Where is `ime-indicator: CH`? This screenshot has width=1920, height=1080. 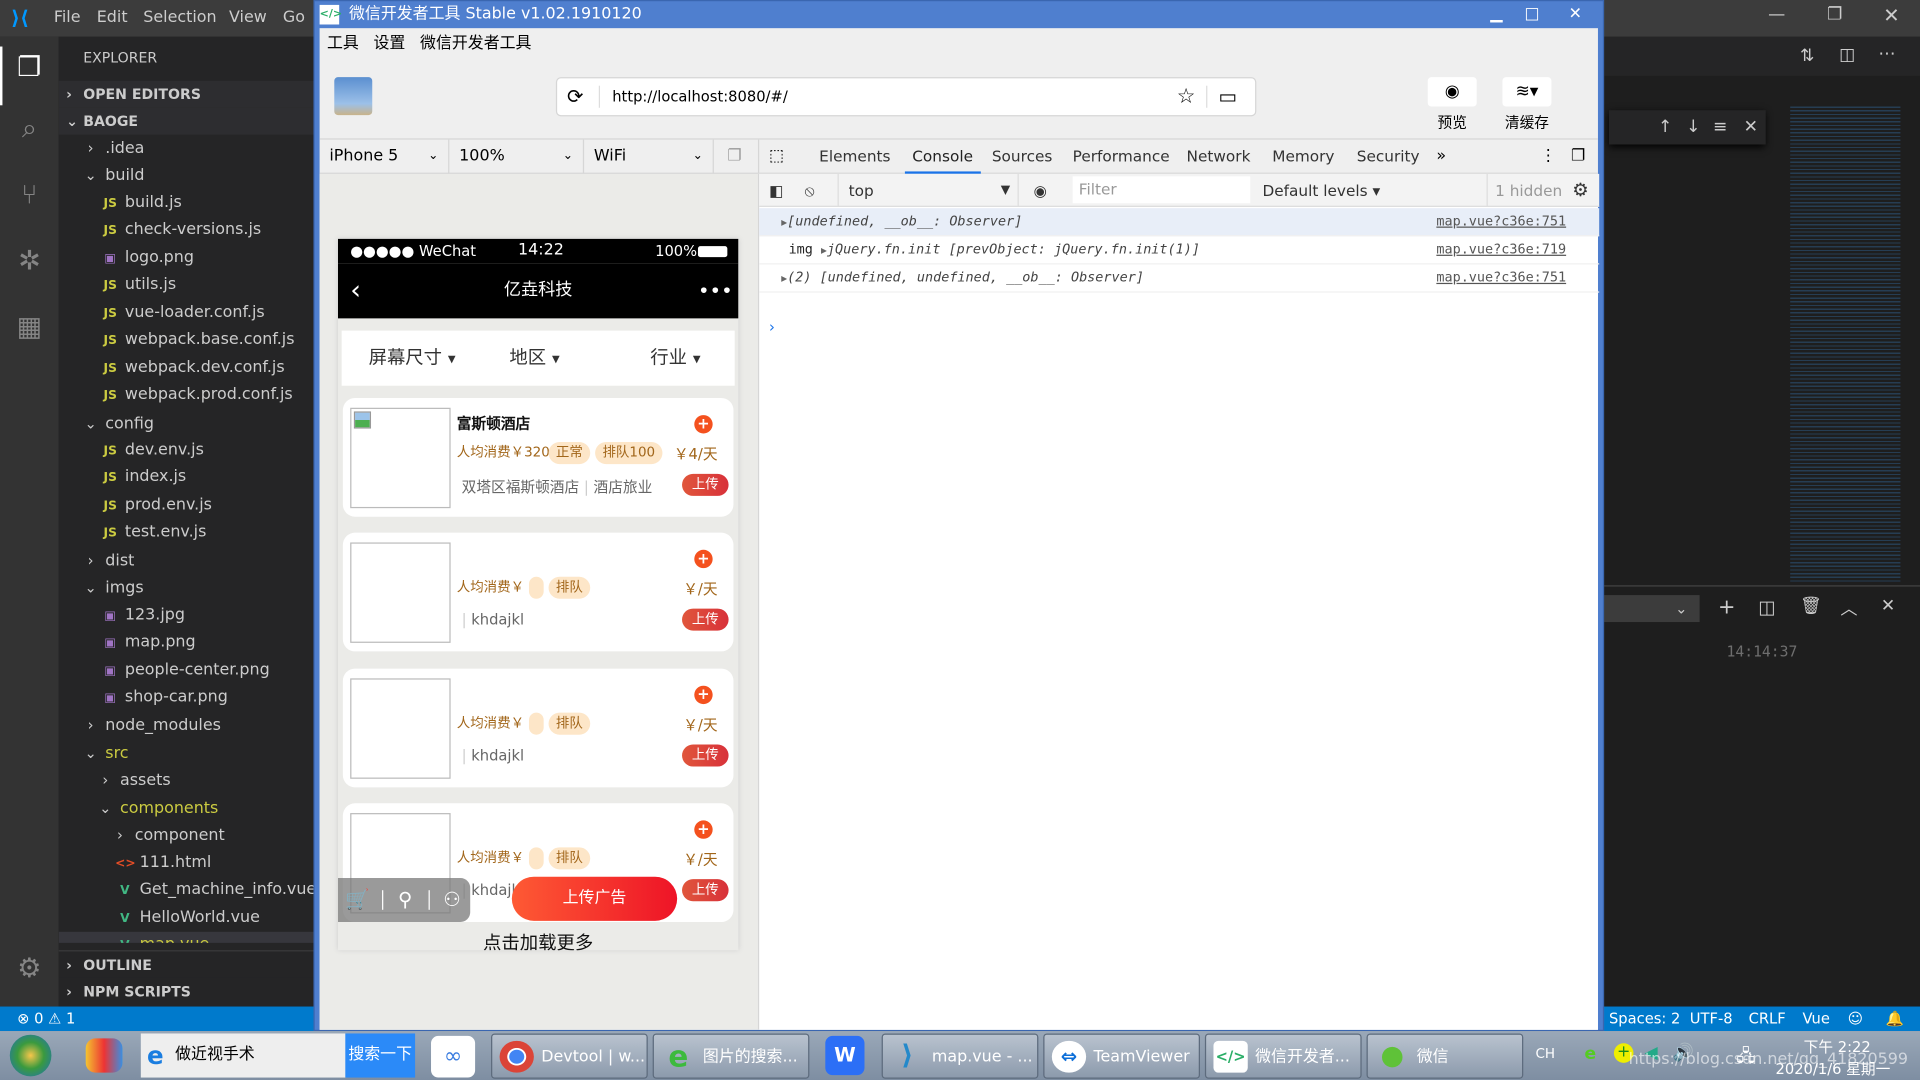
ime-indicator: CH is located at coordinates (1546, 1054).